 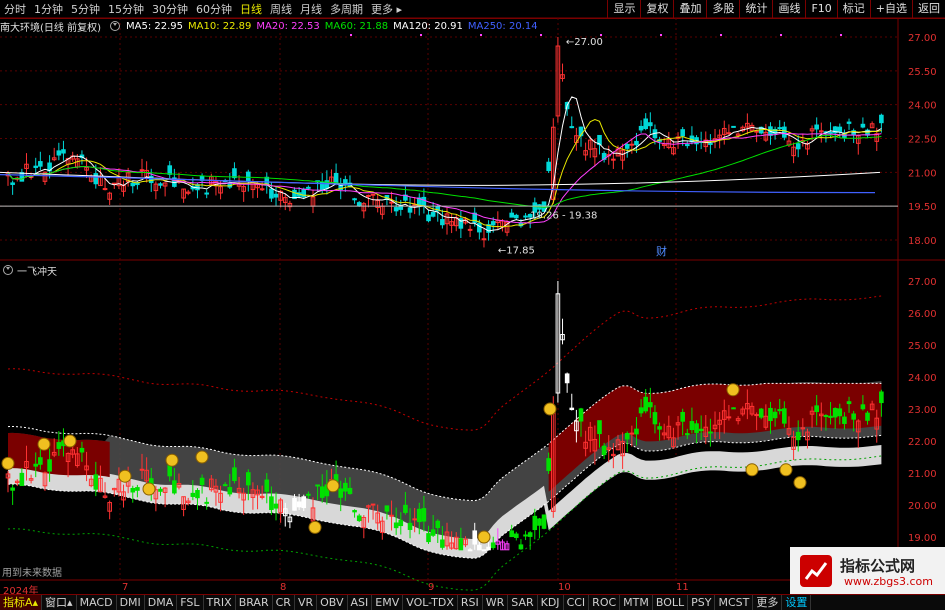 I want to click on indicator-tab: FSL, so click(x=190, y=602).